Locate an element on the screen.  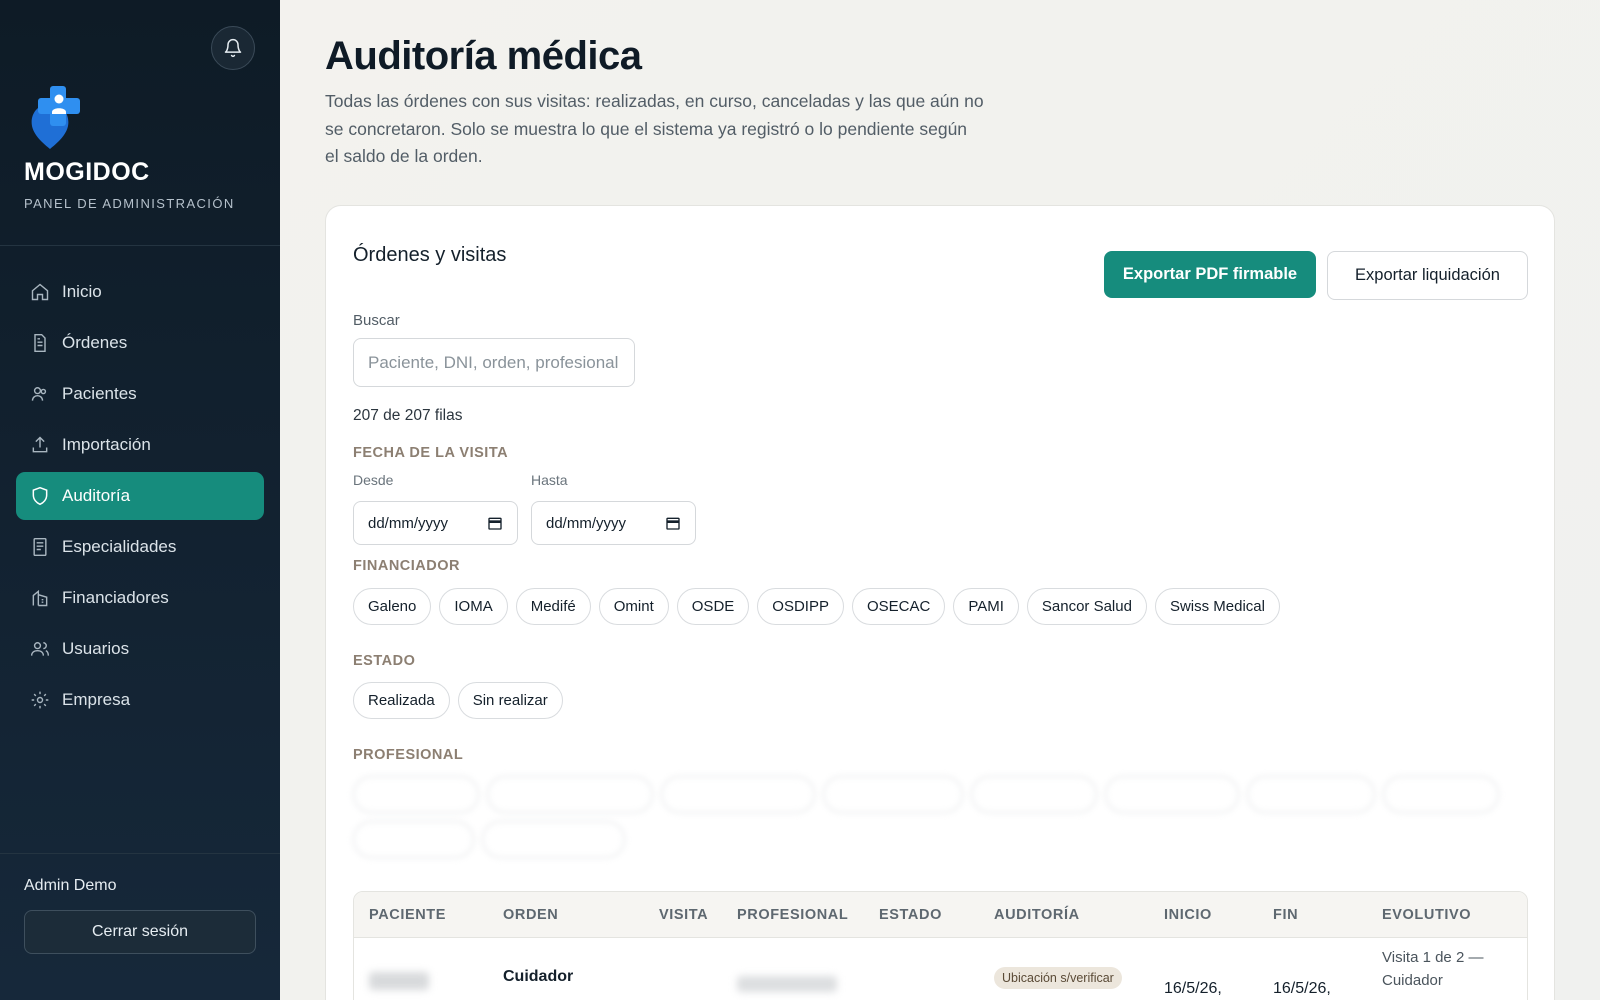
chip-realizada: Realizada is located at coordinates (401, 700).